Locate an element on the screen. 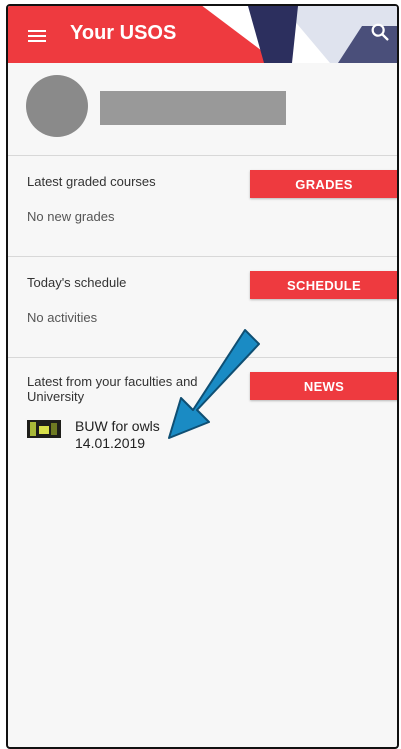 The width and height of the screenshot is (401, 749). schedule-button: SCHEDULE is located at coordinates (323, 285).